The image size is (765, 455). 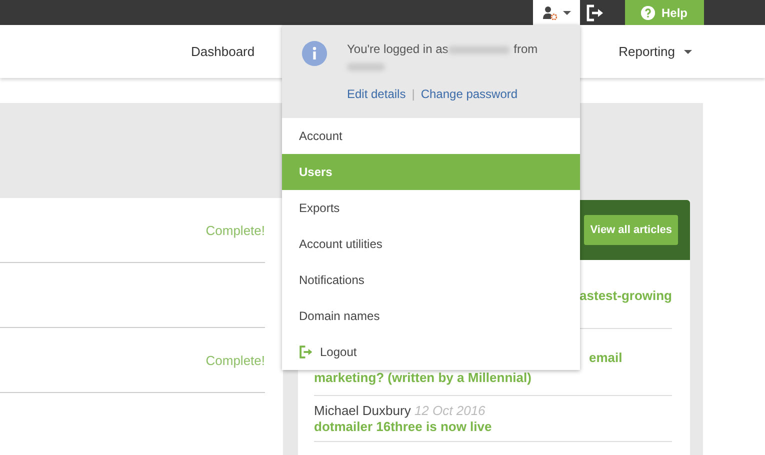 I want to click on question-icon, so click(x=648, y=13).